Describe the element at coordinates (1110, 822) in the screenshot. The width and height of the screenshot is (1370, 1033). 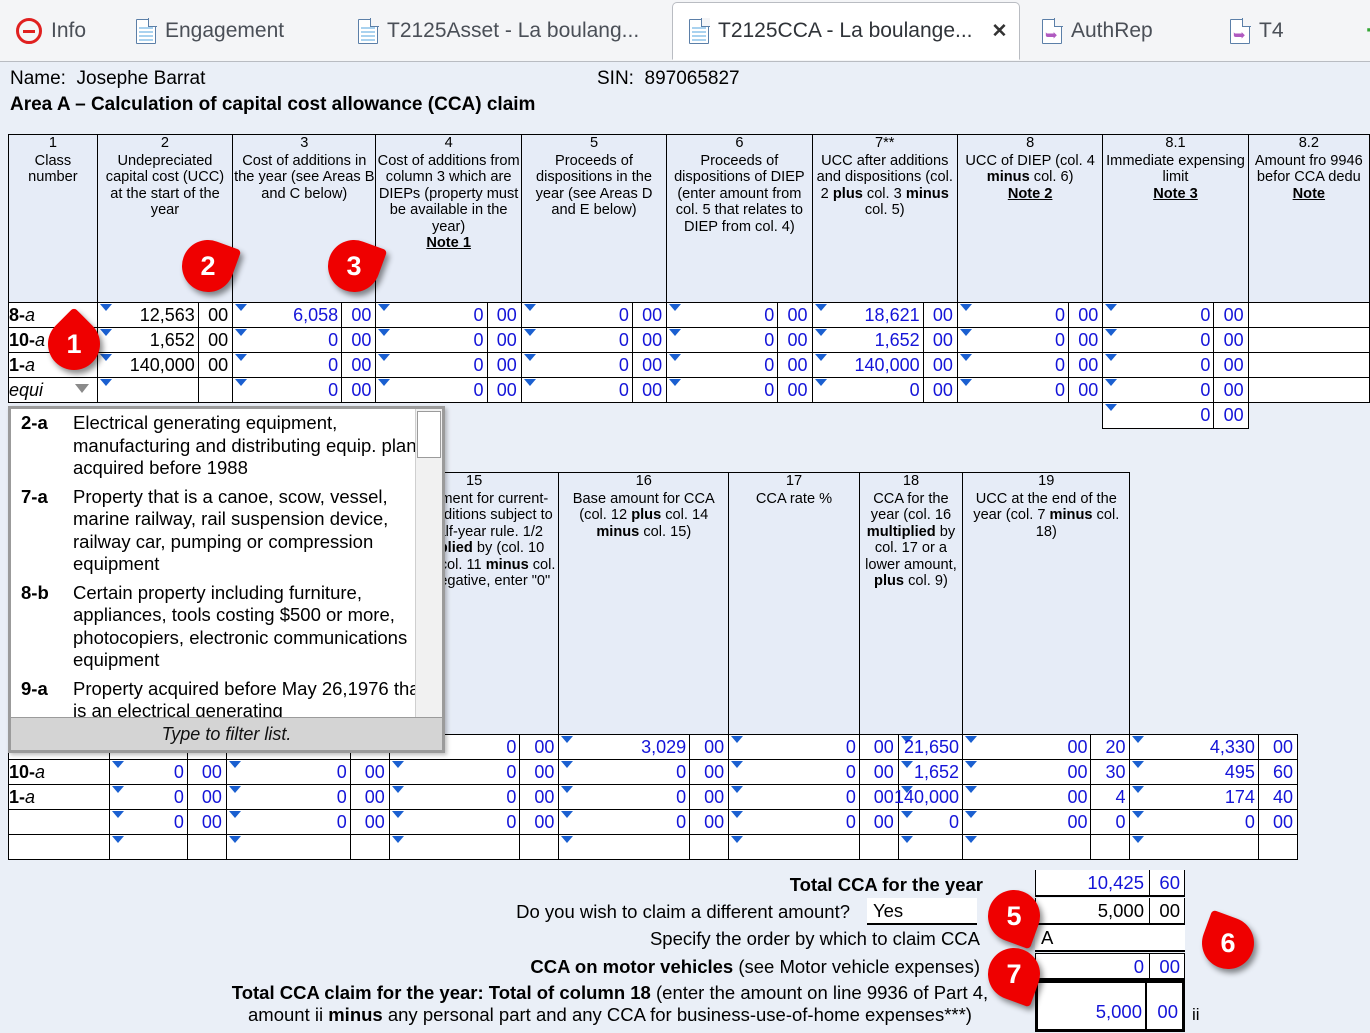
I see `amount-cents-cell: 0` at that location.